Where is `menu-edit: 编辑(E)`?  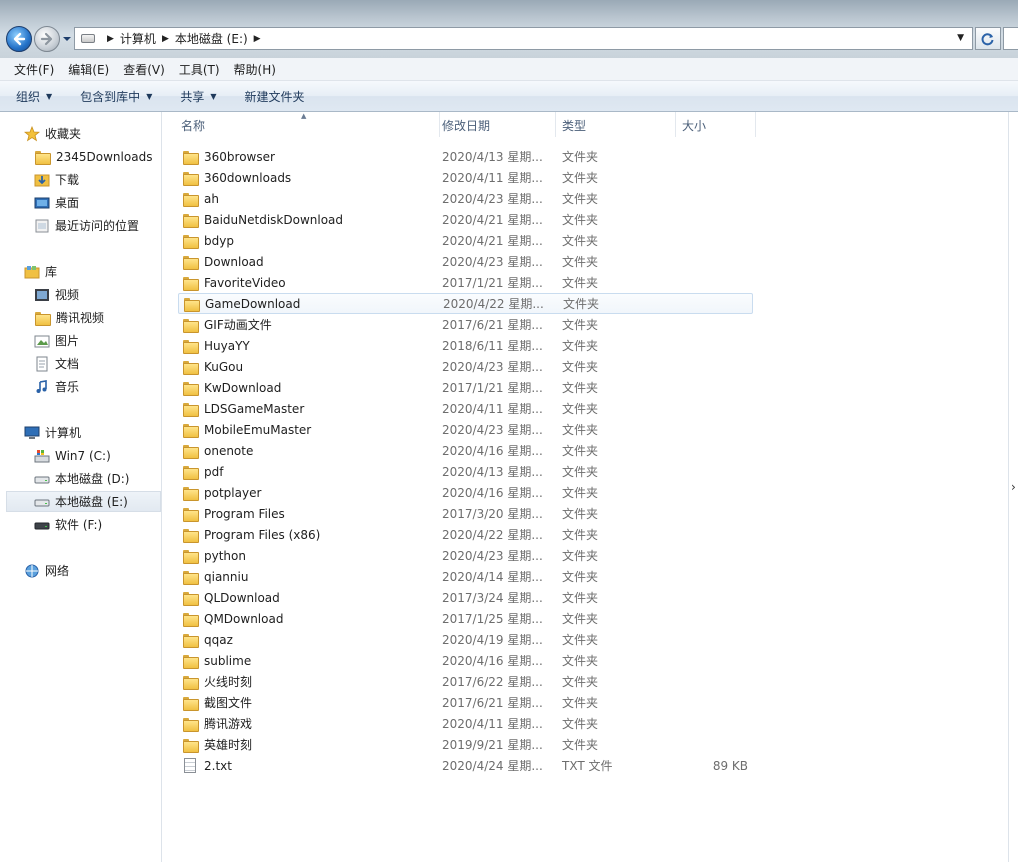 menu-edit: 编辑(E) is located at coordinates (88, 69).